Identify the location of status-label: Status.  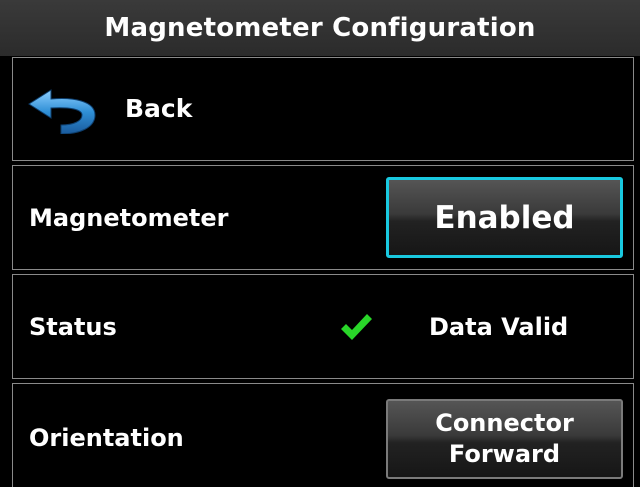
(73, 327).